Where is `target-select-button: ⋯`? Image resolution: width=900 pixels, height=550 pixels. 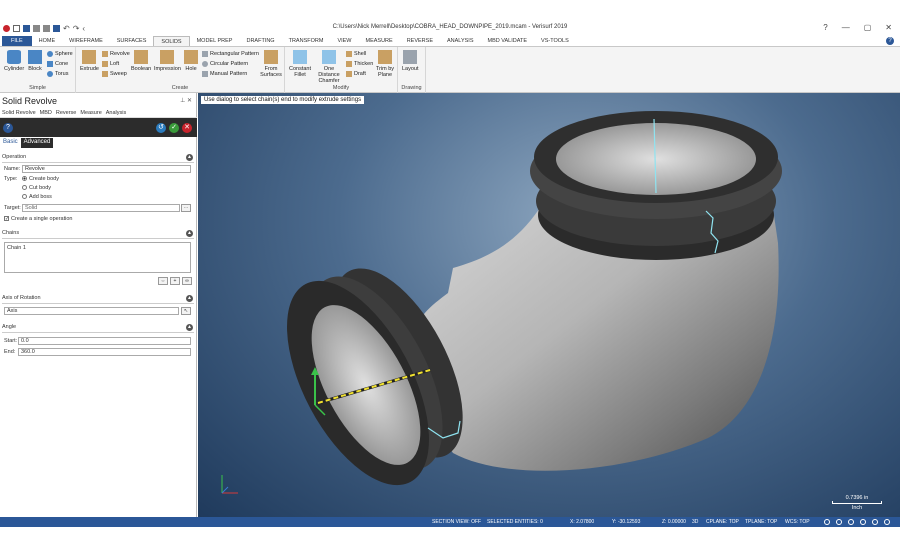
target-select-button: ⋯ is located at coordinates (186, 208).